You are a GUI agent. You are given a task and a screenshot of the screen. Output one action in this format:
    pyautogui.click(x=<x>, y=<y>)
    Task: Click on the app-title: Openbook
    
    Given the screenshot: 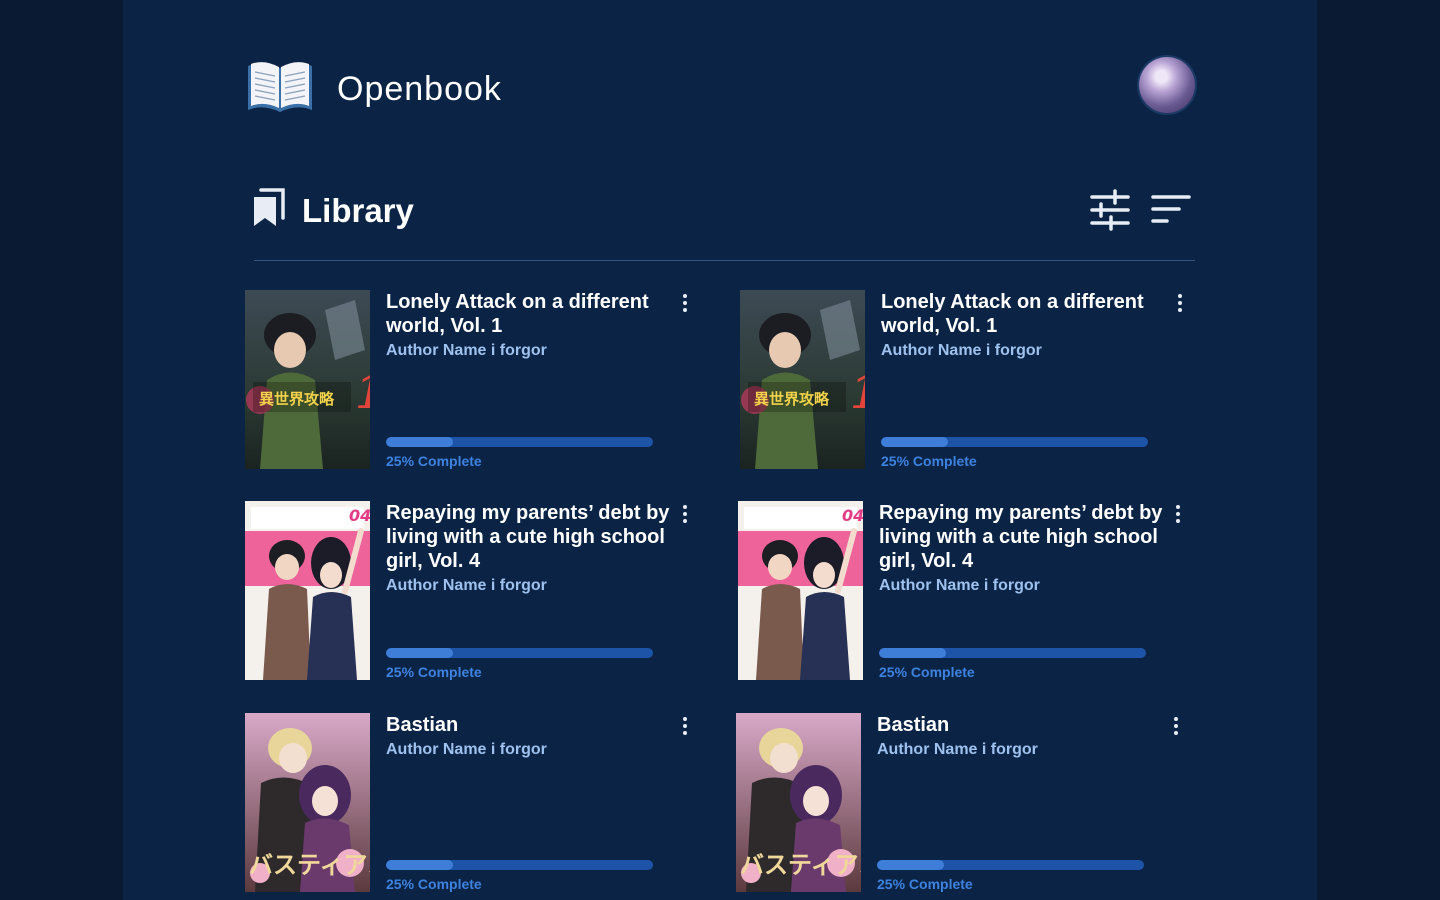 What is the action you would take?
    pyautogui.click(x=419, y=89)
    